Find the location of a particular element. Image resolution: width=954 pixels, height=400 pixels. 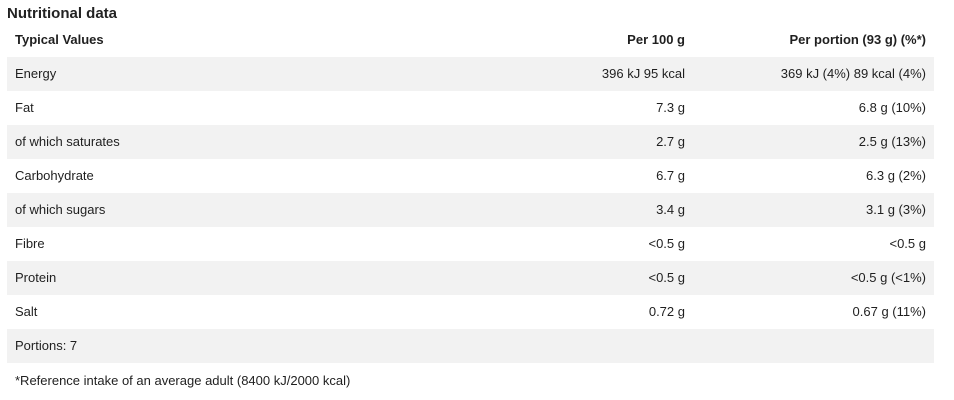

row-label: Fat is located at coordinates (24, 107).